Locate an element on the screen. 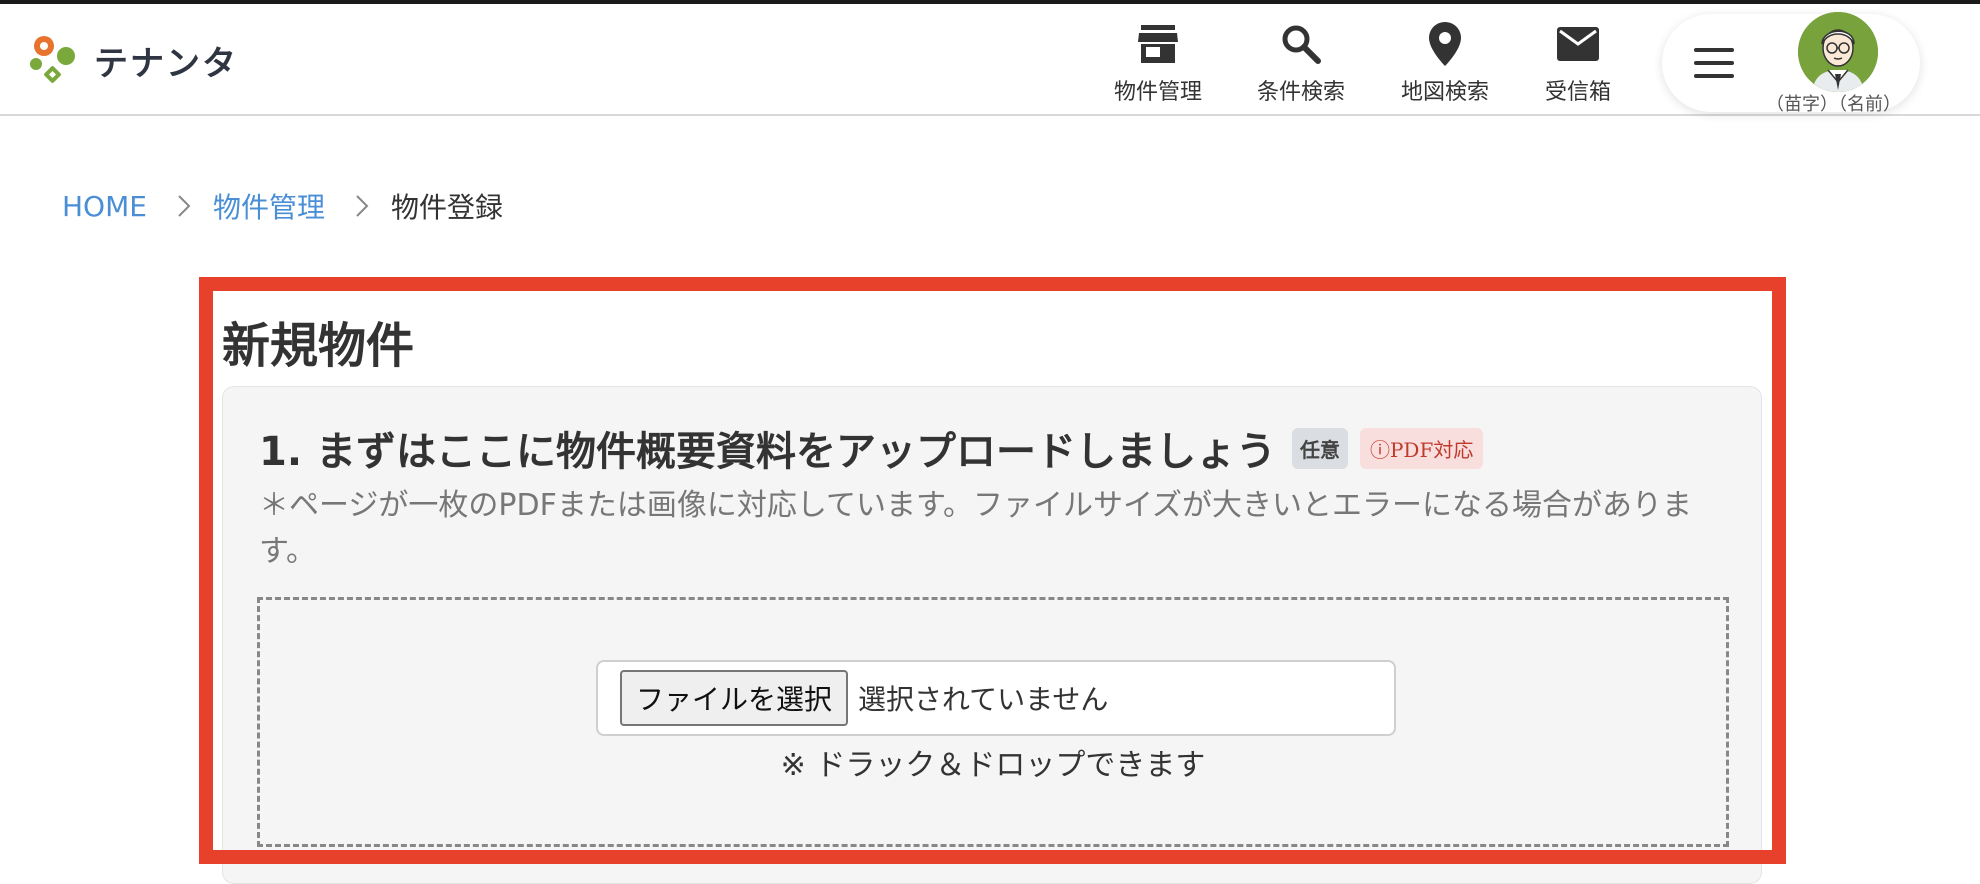 The width and height of the screenshot is (1980, 884). hamburger-icon is located at coordinates (1714, 63).